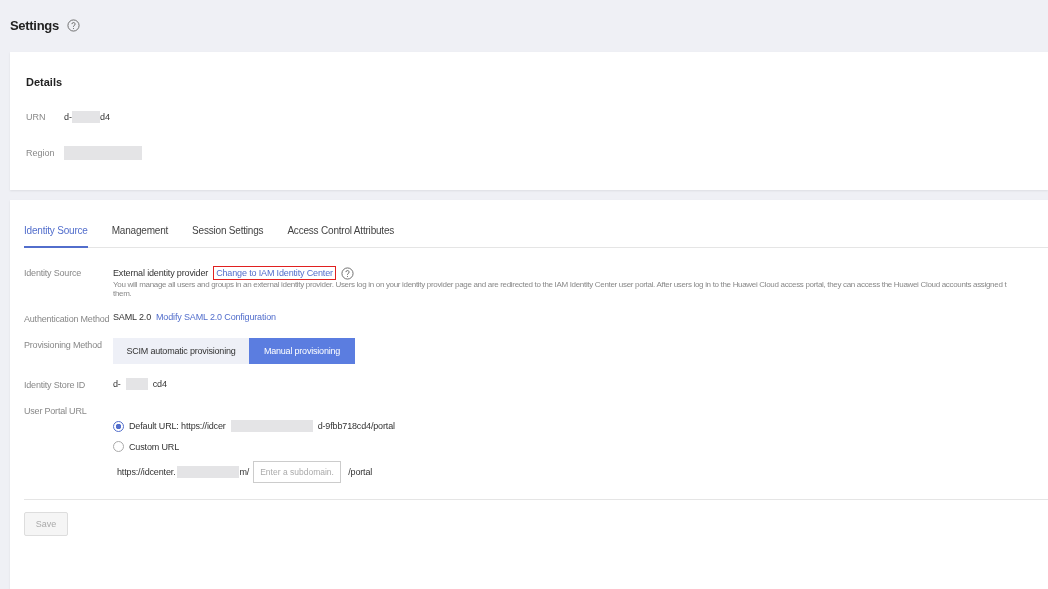  What do you see at coordinates (132, 317) in the screenshot?
I see `field-value: SAML 2.0` at bounding box center [132, 317].